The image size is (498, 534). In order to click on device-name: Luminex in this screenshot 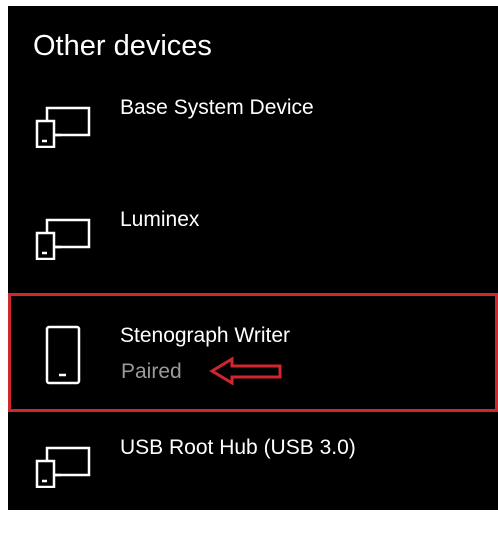, I will do `click(160, 219)`.